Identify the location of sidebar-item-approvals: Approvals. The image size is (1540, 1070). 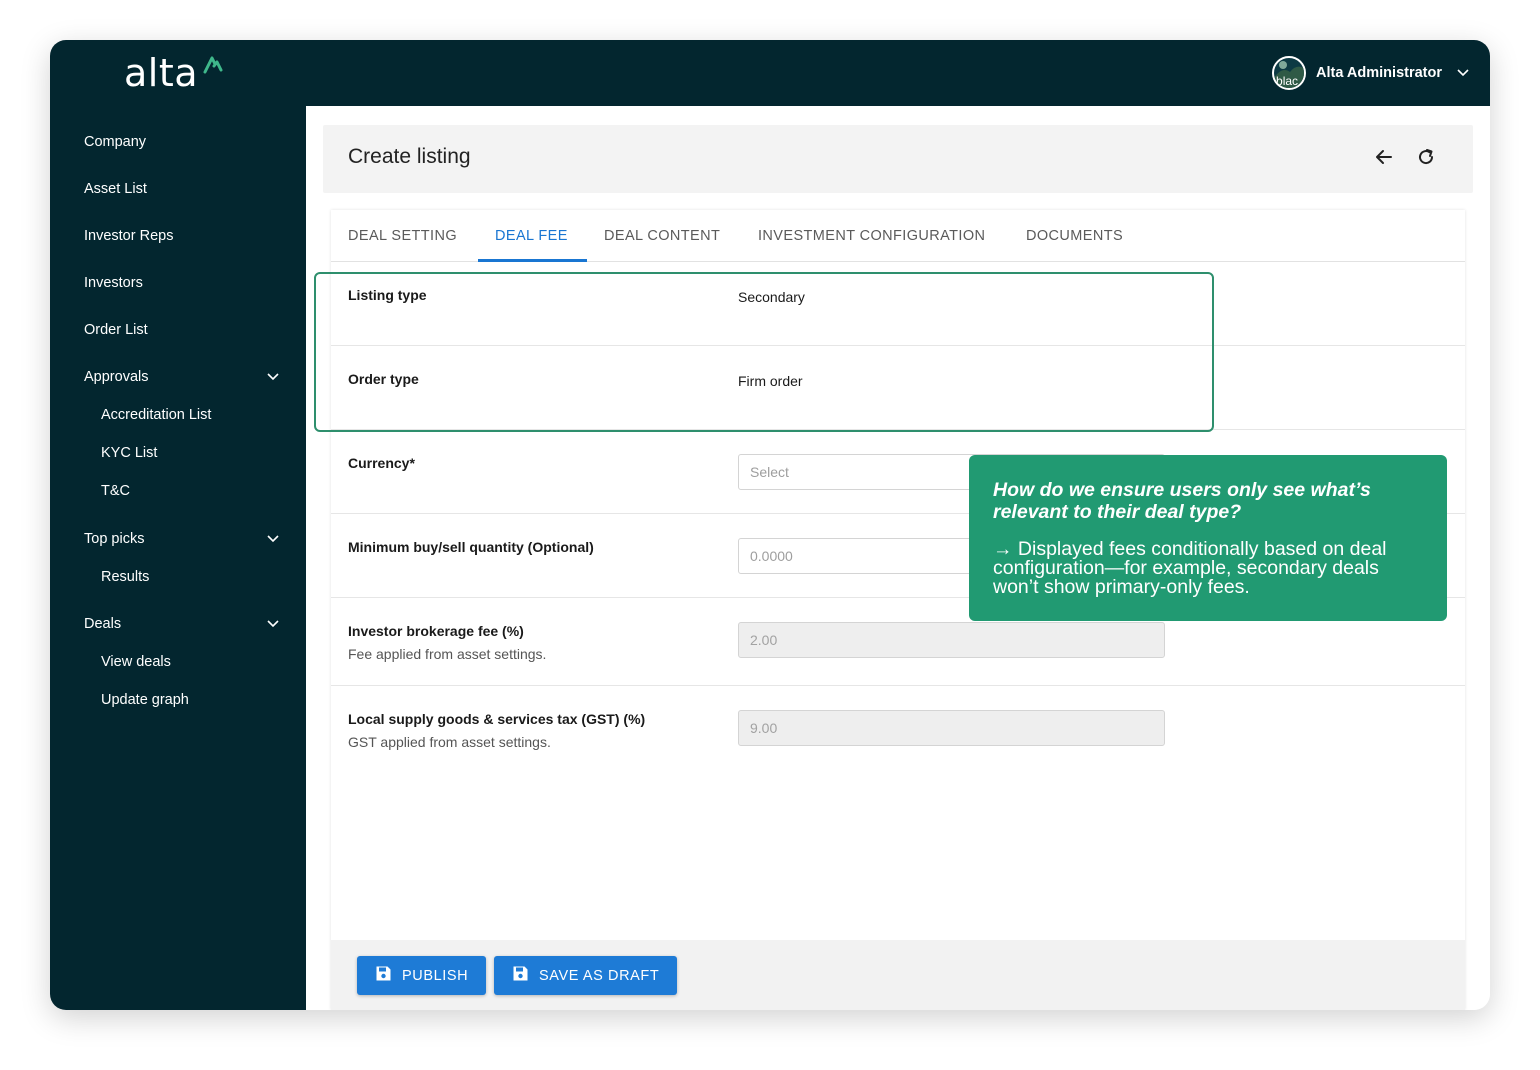
(182, 377).